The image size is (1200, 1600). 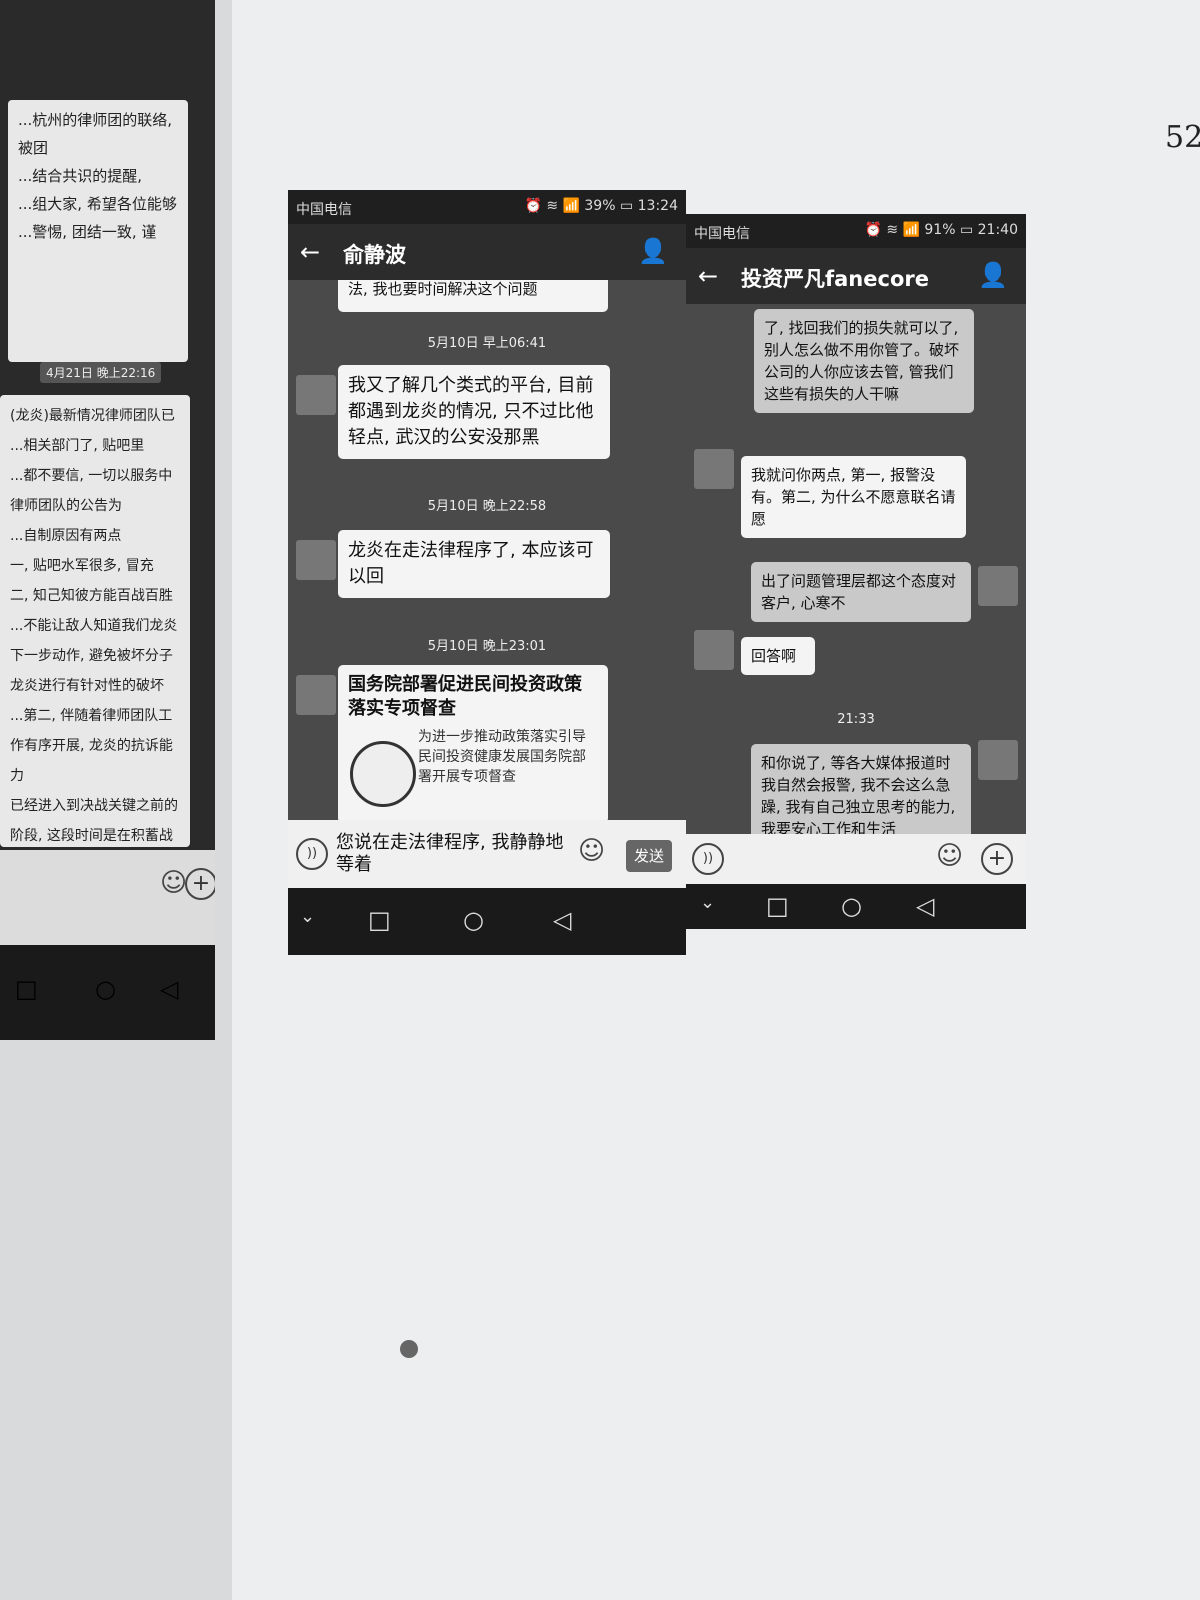 What do you see at coordinates (856, 719) in the screenshot?
I see `timestamp: 21:33` at bounding box center [856, 719].